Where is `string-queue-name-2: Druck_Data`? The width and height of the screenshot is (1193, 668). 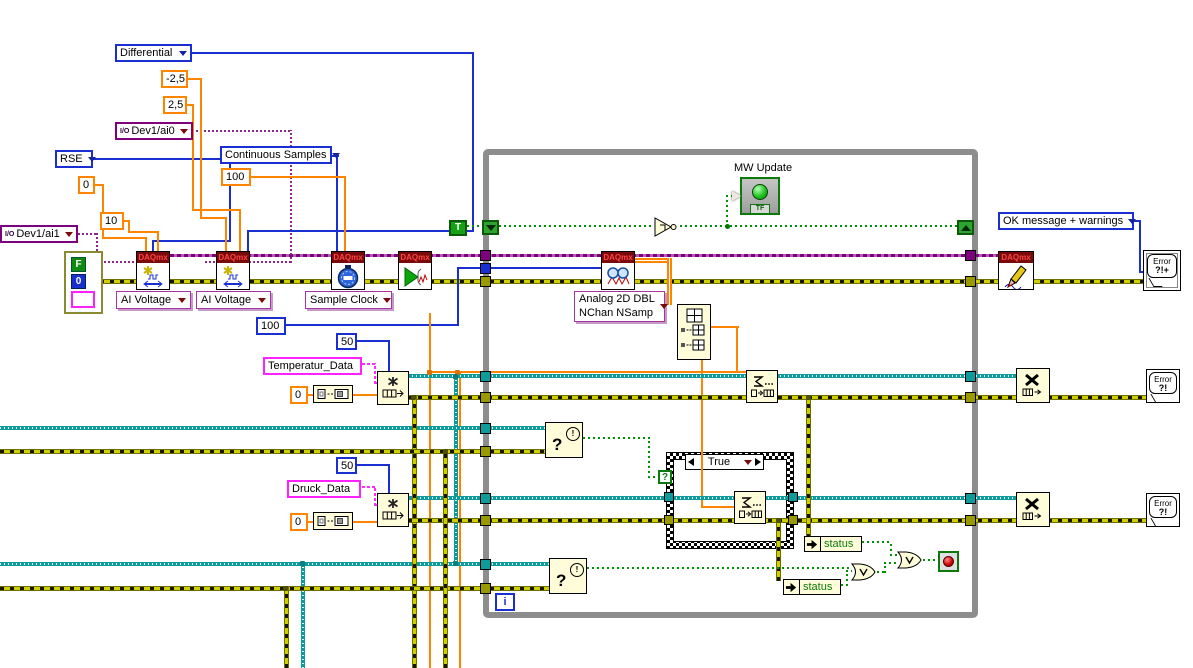
string-queue-name-2: Druck_Data is located at coordinates (324, 489).